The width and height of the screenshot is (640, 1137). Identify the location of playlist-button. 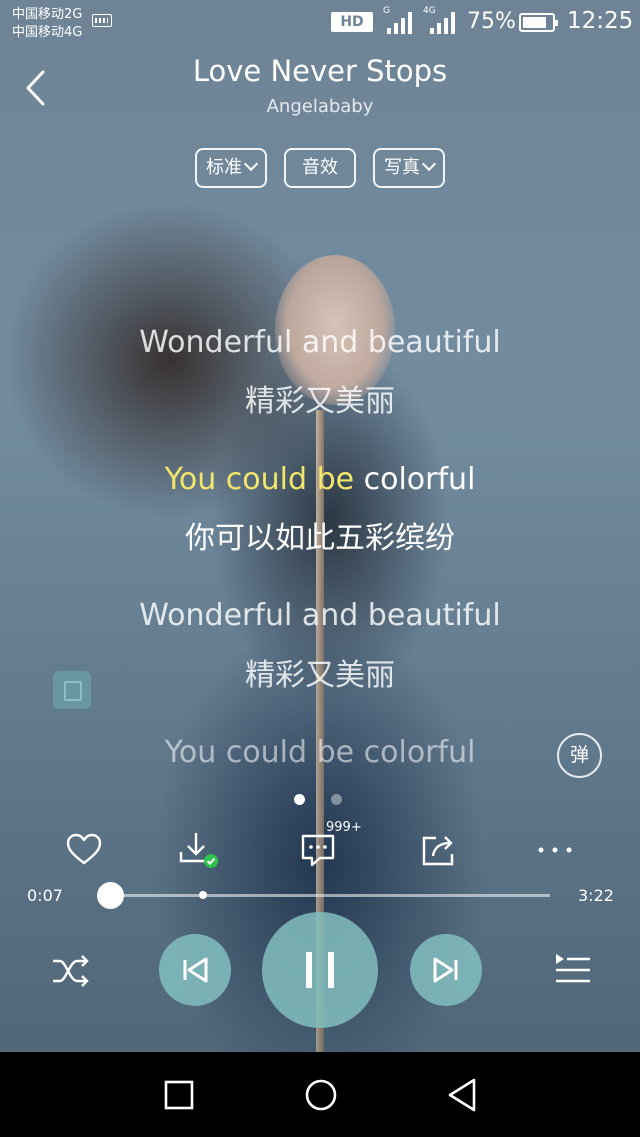
(573, 970).